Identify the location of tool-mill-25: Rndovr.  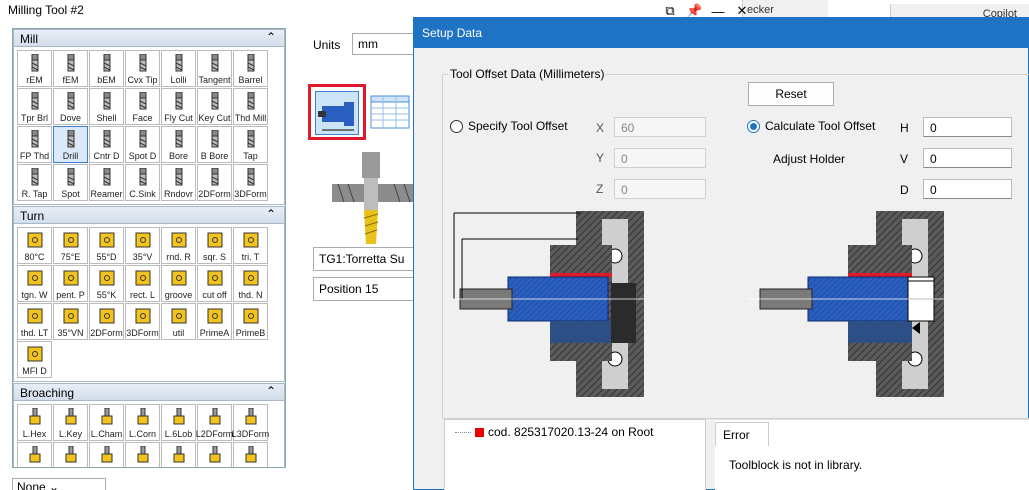
(178, 182).